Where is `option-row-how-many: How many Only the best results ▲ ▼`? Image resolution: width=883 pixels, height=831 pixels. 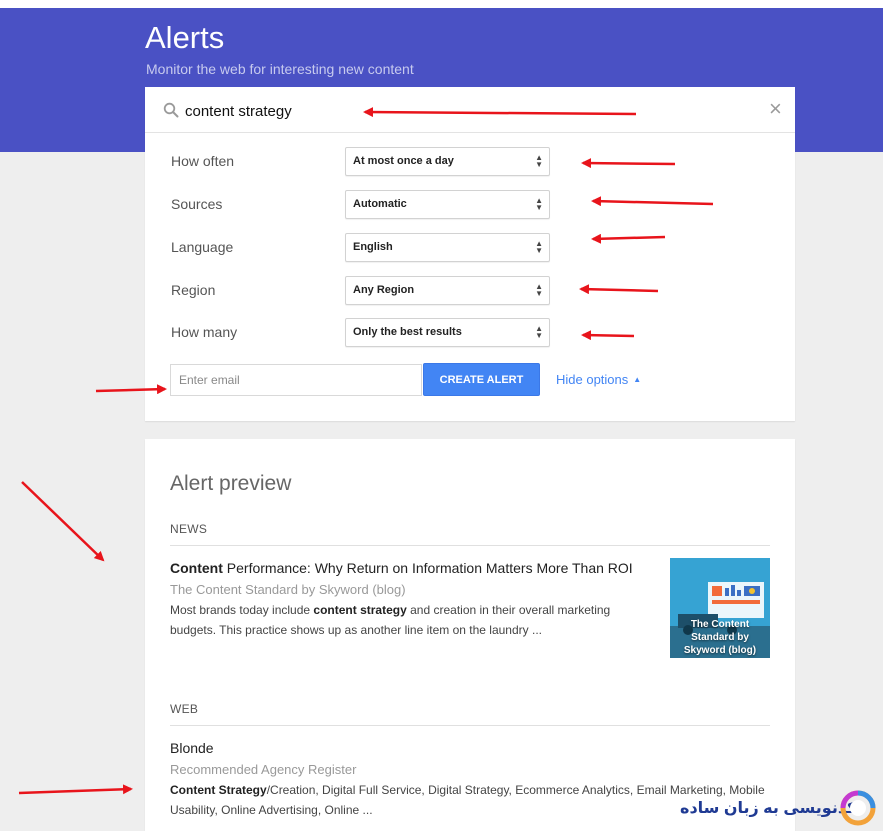
option-row-how-many: How many Only the best results ▲ ▼ is located at coordinates (470, 333).